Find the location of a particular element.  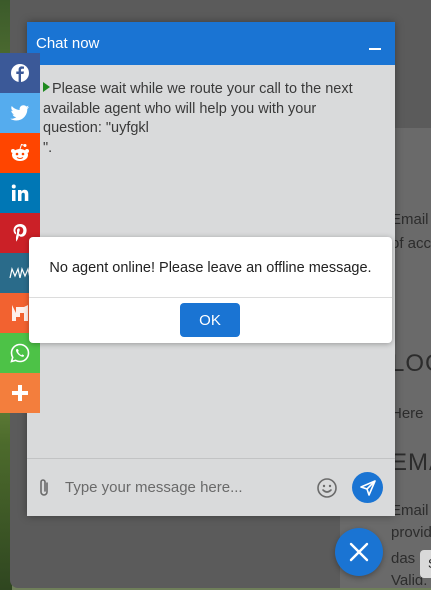

reddit-icon is located at coordinates (20, 152).